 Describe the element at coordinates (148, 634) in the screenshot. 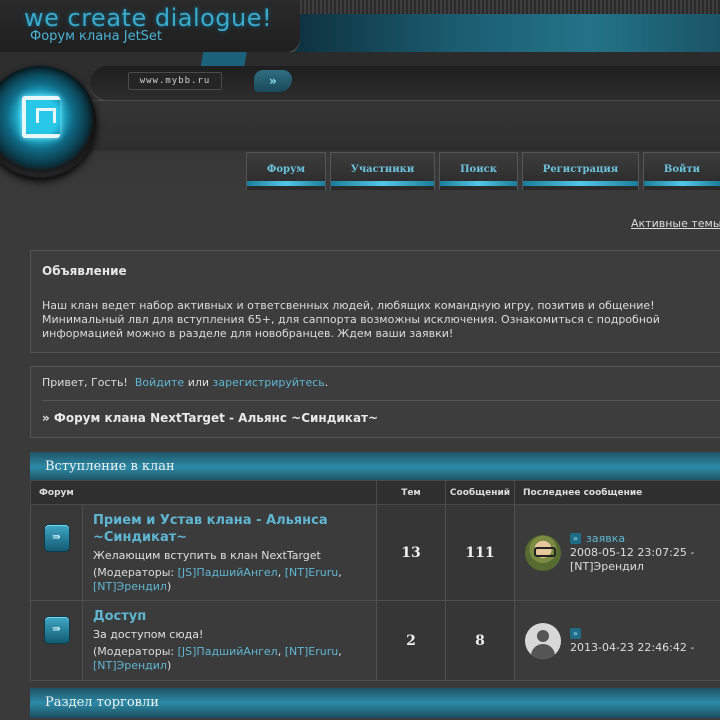

I see `forum-description: За доступом сюда!` at that location.